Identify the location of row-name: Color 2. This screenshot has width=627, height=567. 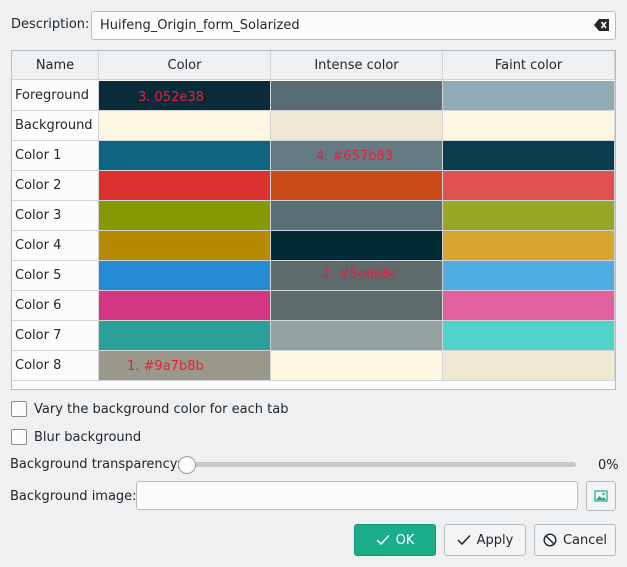
(55, 186).